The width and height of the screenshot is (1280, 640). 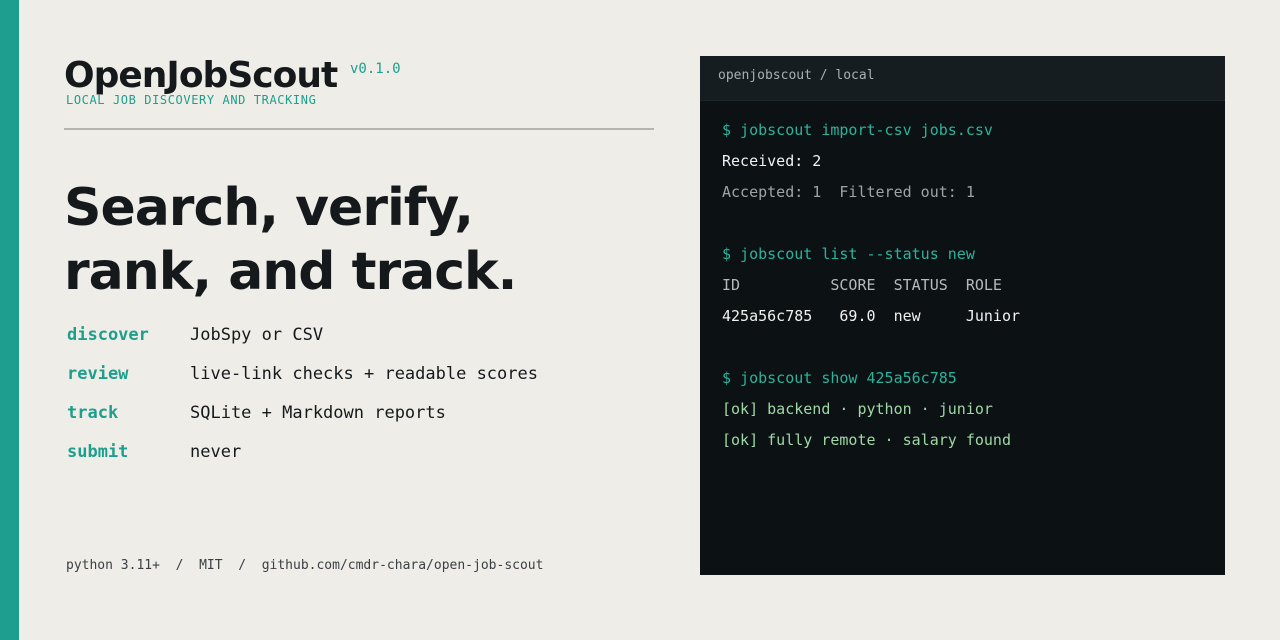 I want to click on brand-name: OpenJobScout, so click(x=201, y=75).